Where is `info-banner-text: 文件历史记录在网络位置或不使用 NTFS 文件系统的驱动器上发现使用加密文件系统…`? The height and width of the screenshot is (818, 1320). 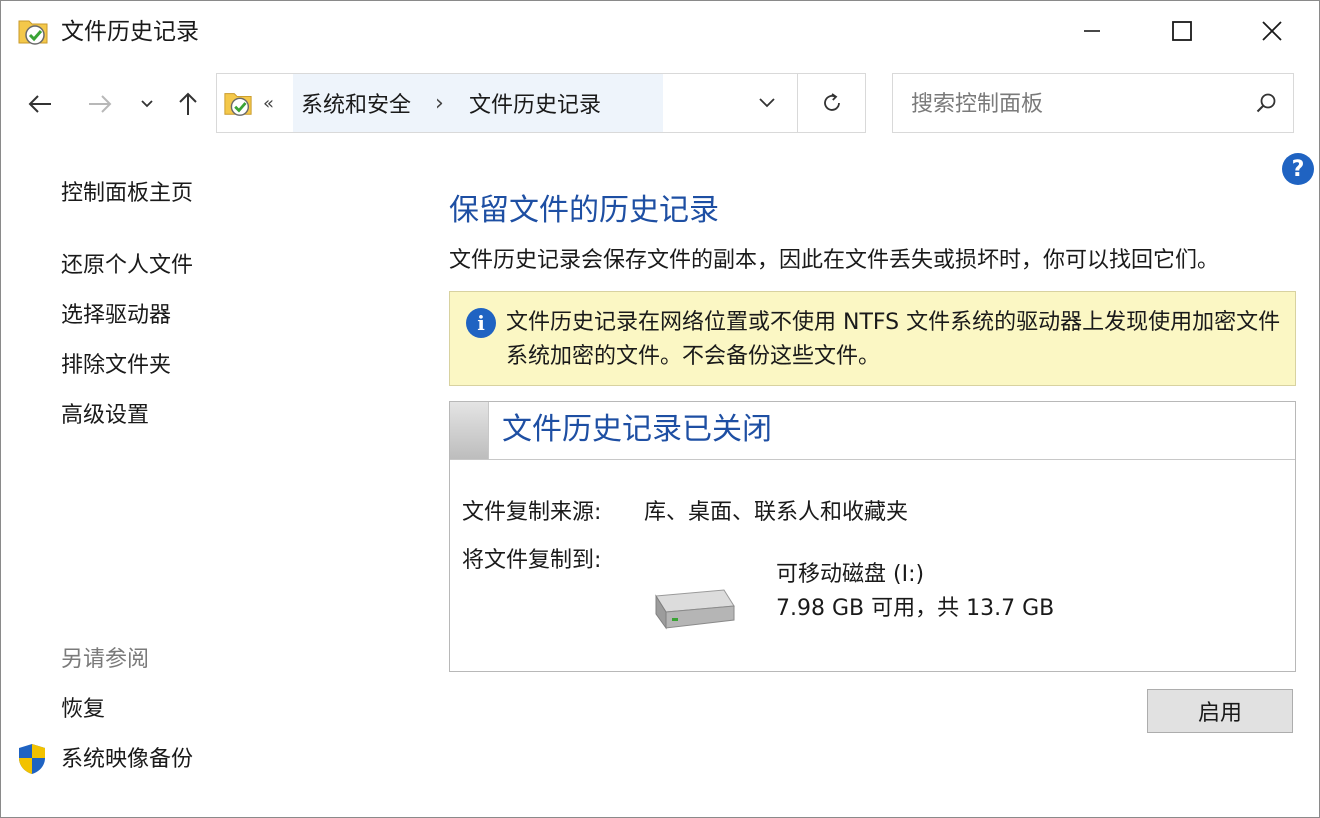 info-banner-text: 文件历史记录在网络位置或不使用 NTFS 文件系统的驱动器上发现使用加密文件系统… is located at coordinates (893, 339).